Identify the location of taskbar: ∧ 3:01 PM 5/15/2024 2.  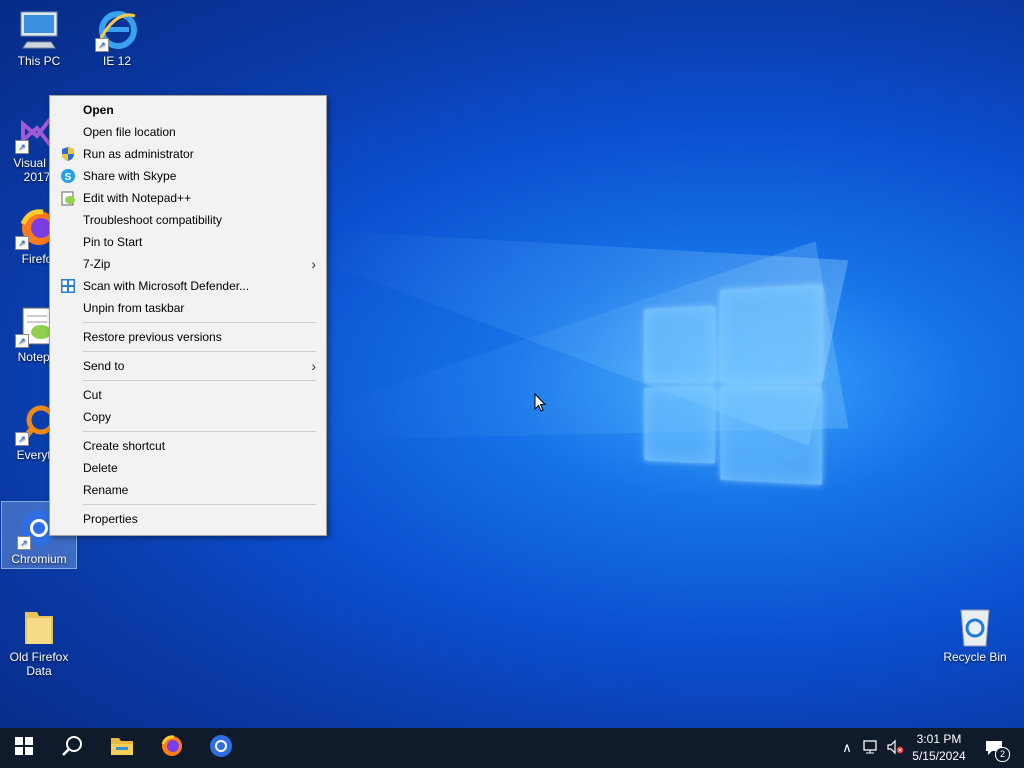
(512, 748).